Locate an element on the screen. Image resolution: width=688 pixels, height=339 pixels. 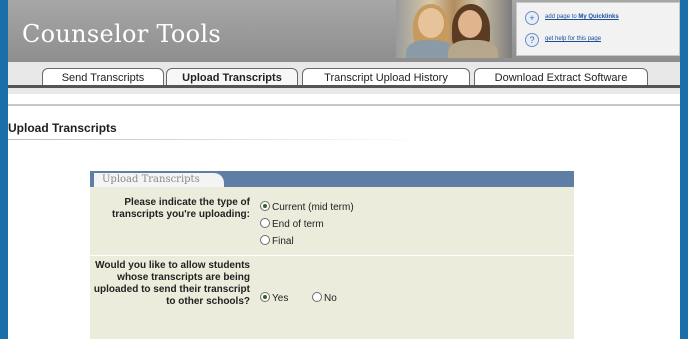
title-divider is located at coordinates (218, 139).